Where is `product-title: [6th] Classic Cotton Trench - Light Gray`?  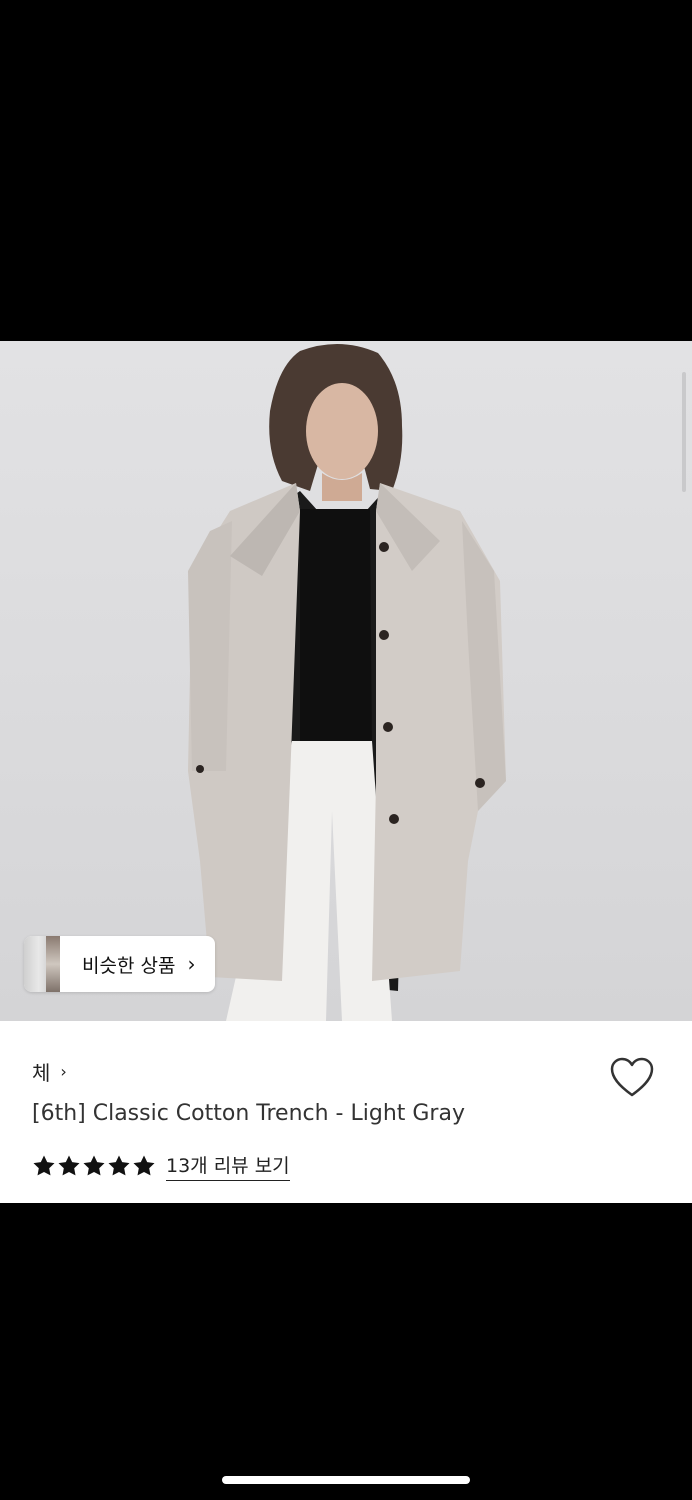
product-title: [6th] Classic Cotton Trench - Light Gray is located at coordinates (248, 1113).